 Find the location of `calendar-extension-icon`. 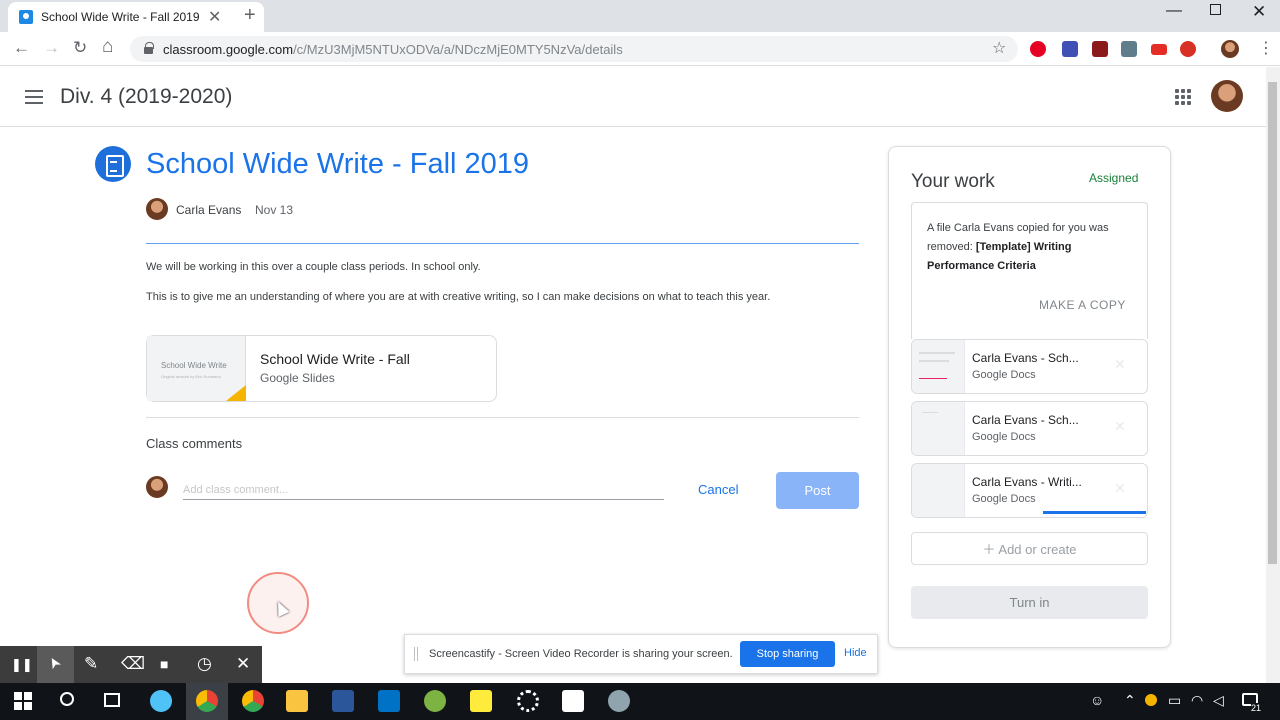

calendar-extension-icon is located at coordinates (1100, 49).